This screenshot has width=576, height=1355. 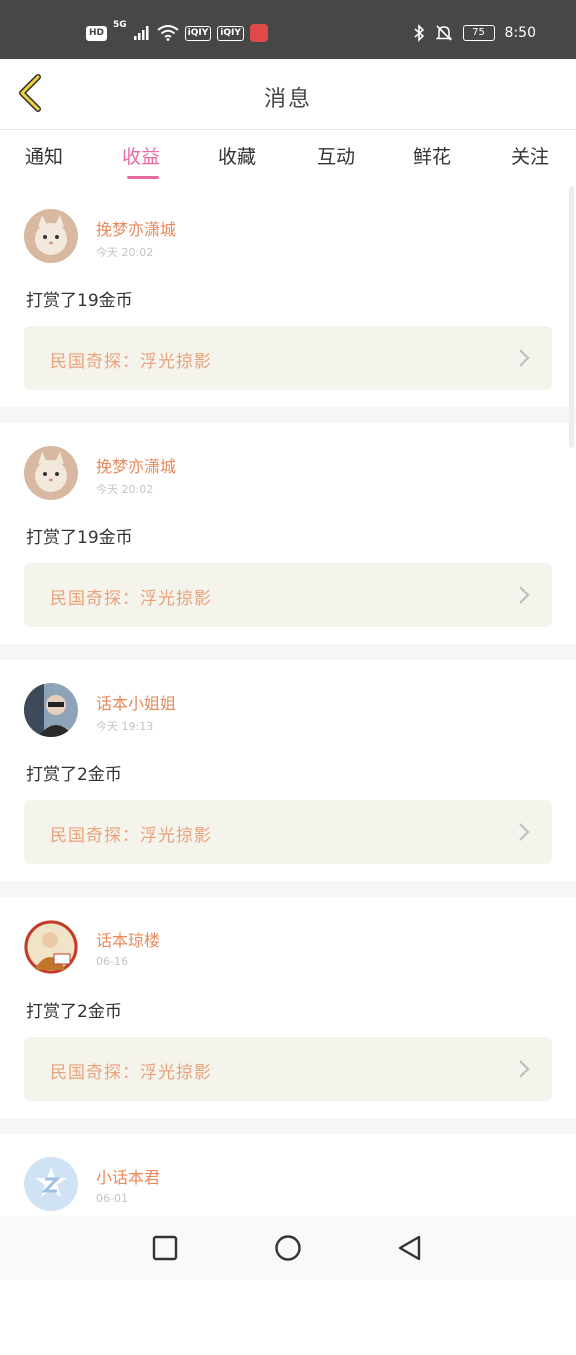 What do you see at coordinates (125, 726) in the screenshot?
I see `message-time: 今天 19:13` at bounding box center [125, 726].